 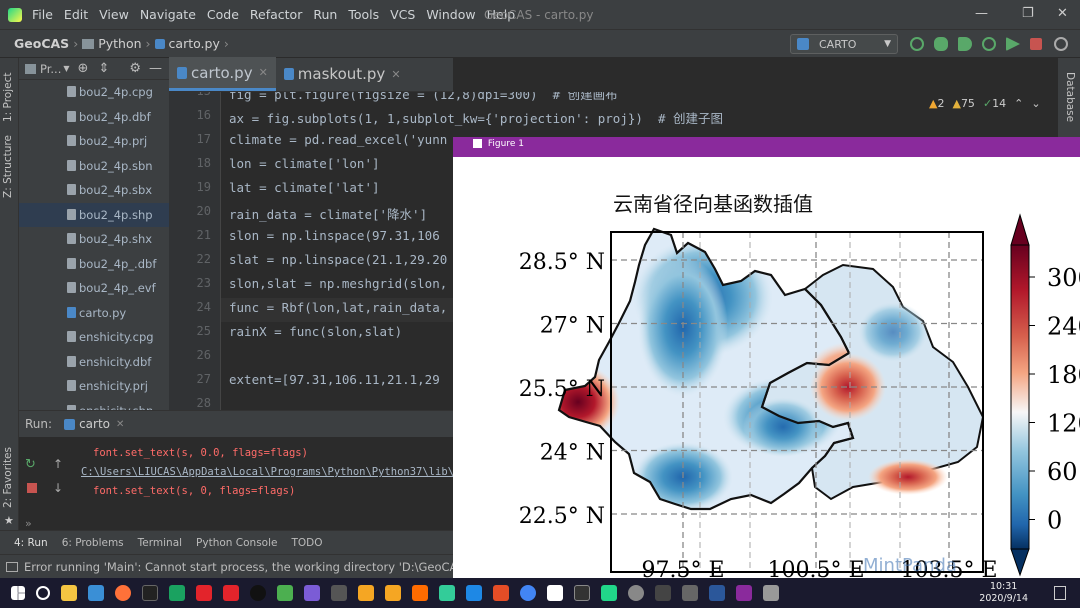 I want to click on figure-app-icon, so click(x=744, y=593).